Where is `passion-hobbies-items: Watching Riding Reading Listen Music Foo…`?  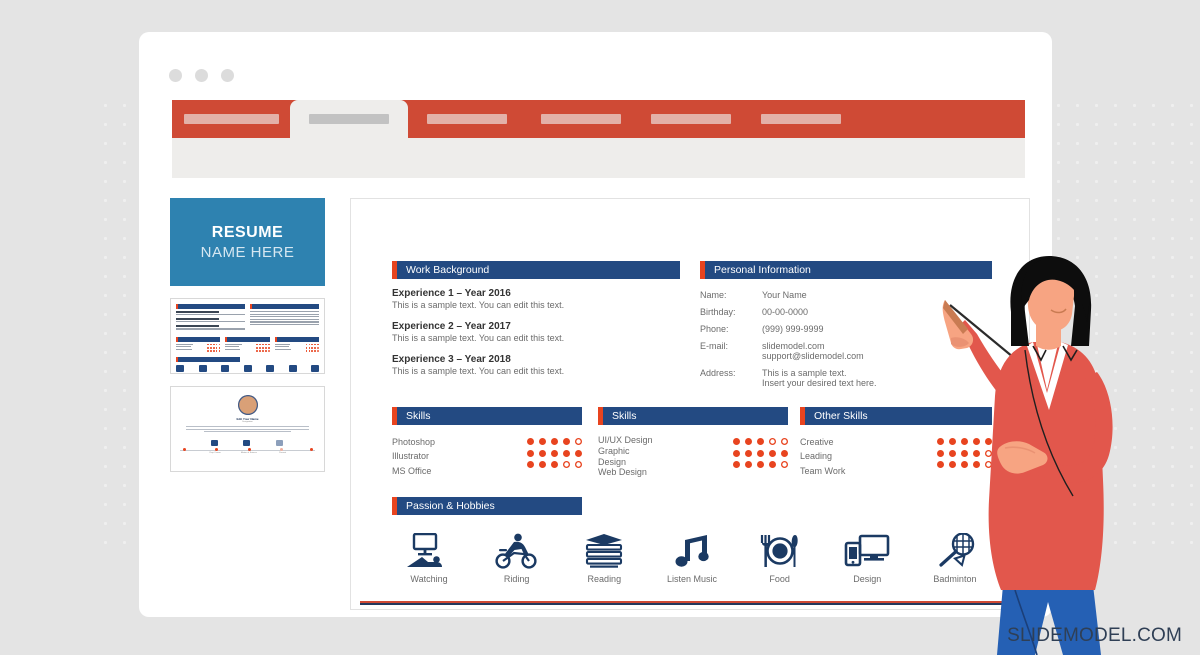
passion-hobbies-items: Watching Riding Reading Listen Music Foo… is located at coordinates (692, 556).